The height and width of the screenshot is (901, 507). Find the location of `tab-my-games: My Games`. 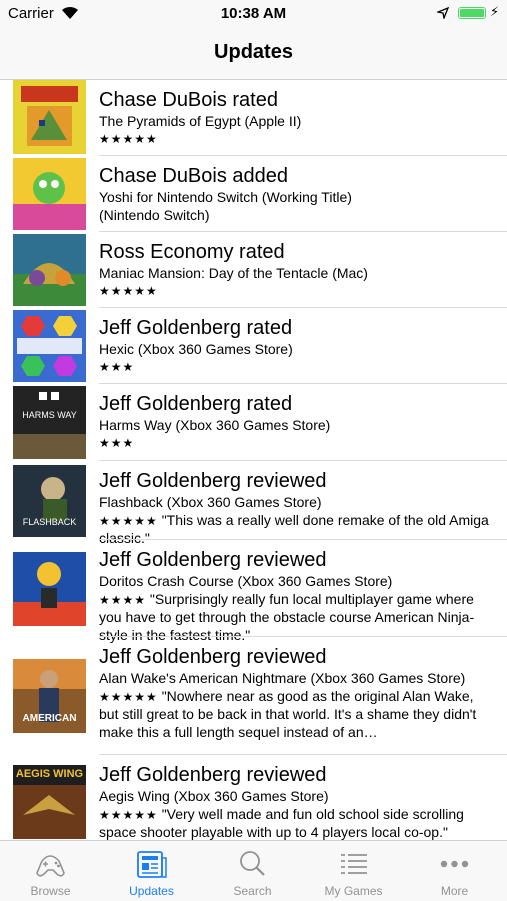

tab-my-games: My Games is located at coordinates (353, 871).